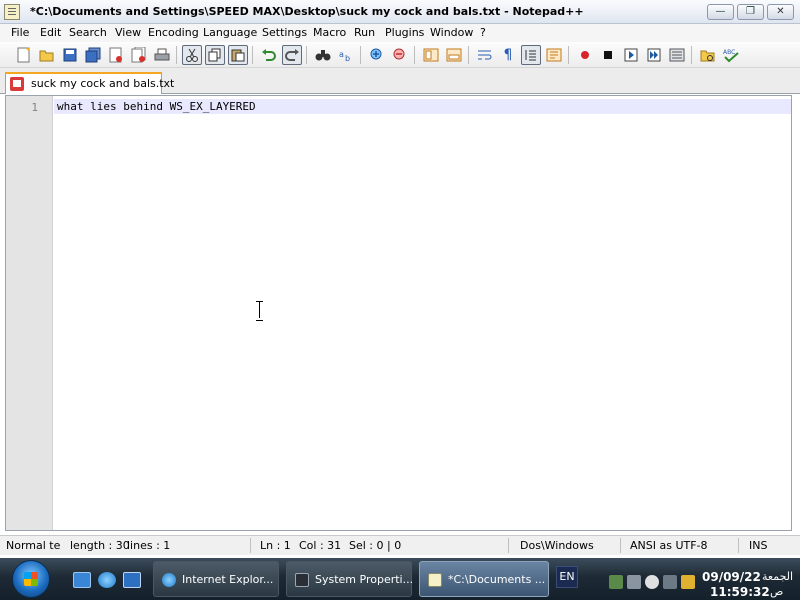 This screenshot has width=800, height=600. Describe the element at coordinates (652, 582) in the screenshot. I see `skype-tray-icon` at that location.